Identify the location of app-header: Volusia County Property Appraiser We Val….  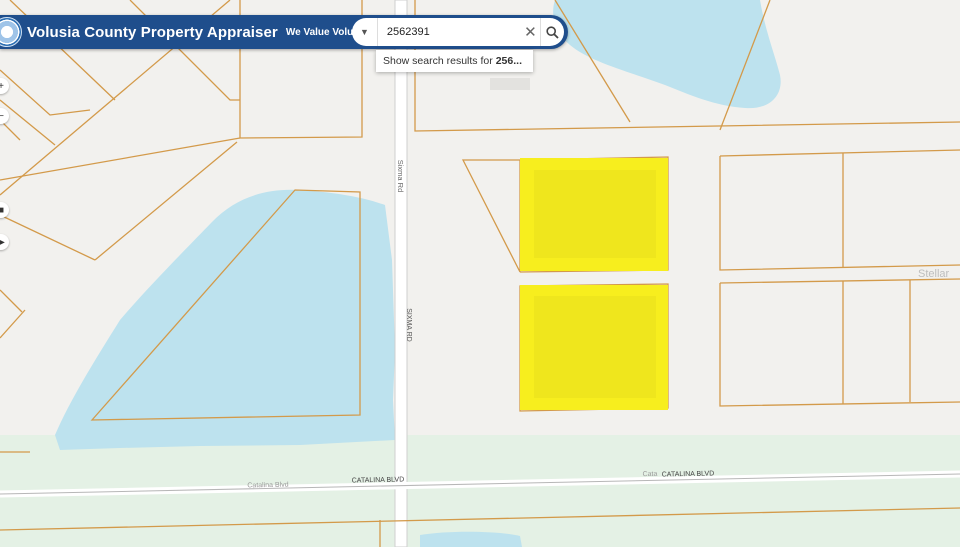
(284, 32).